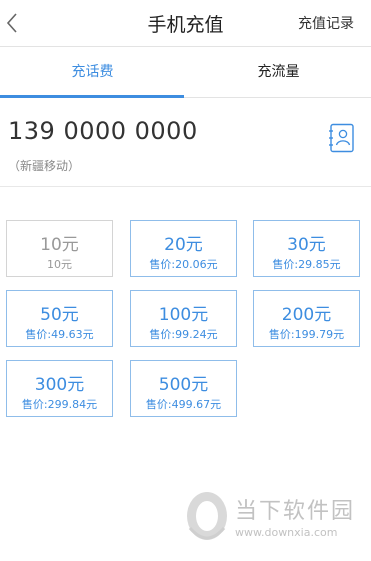 The height and width of the screenshot is (561, 371). I want to click on tab-label: 充流量, so click(278, 72).